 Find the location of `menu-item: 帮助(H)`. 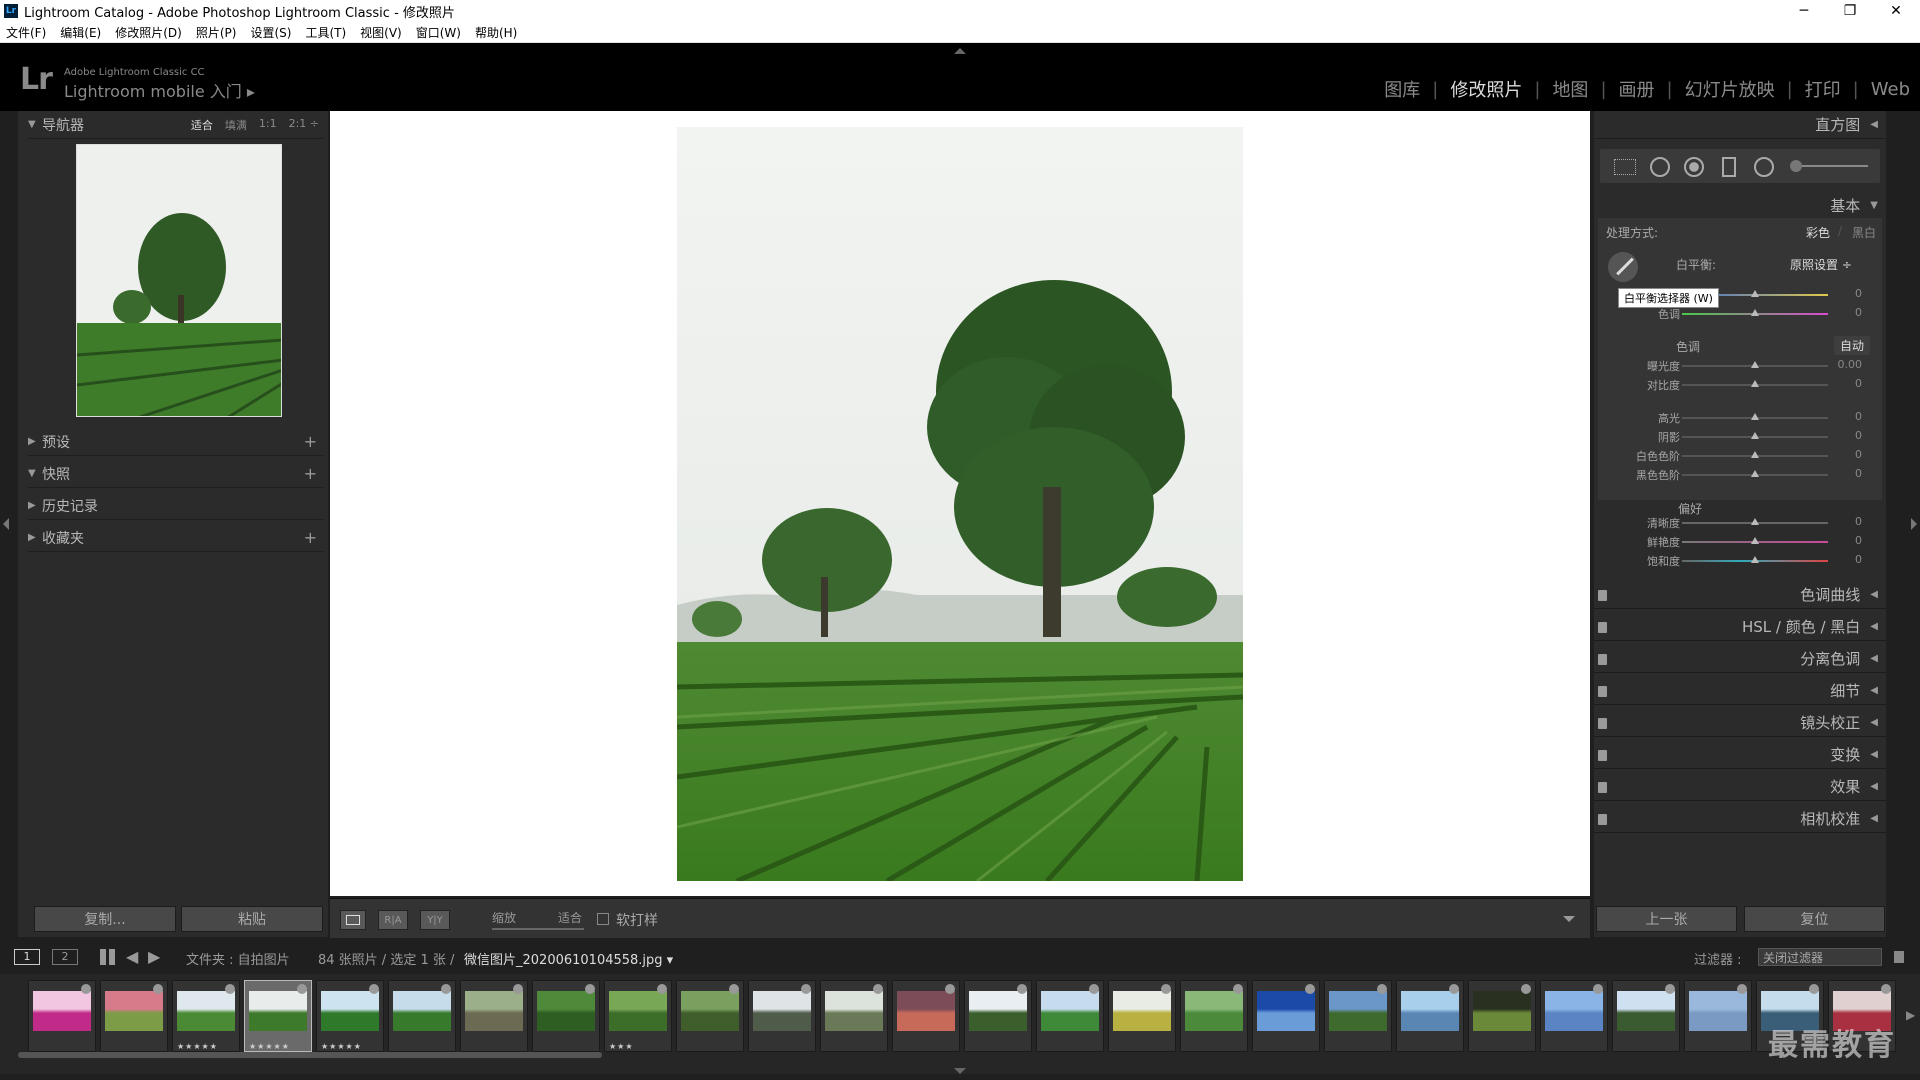

menu-item: 帮助(H) is located at coordinates (496, 32).